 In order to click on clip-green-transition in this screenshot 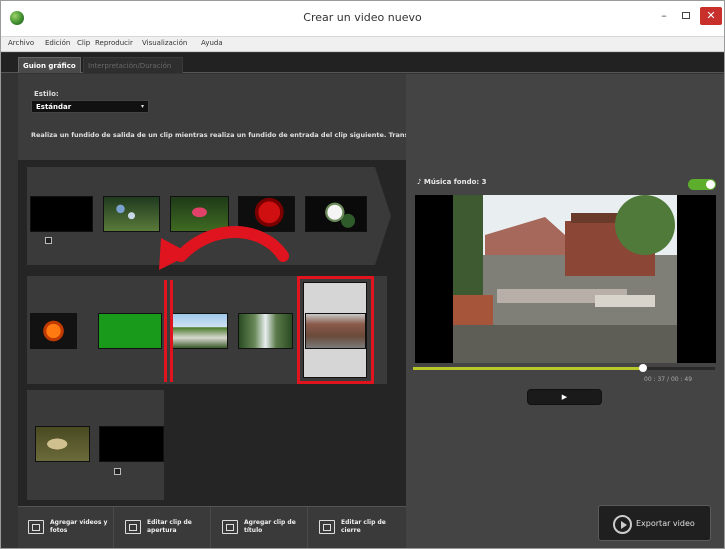, I will do `click(130, 331)`.